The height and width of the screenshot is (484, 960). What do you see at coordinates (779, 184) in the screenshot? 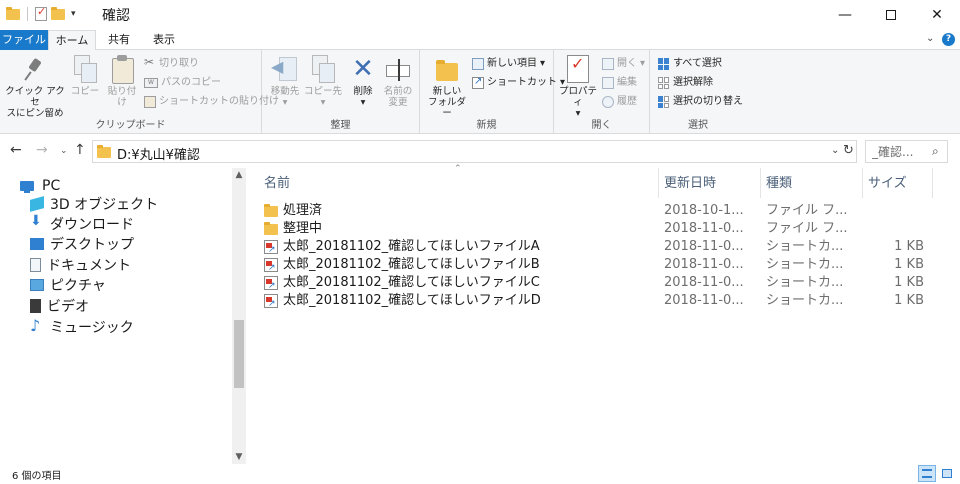
I see `column-header-type: 種類` at bounding box center [779, 184].